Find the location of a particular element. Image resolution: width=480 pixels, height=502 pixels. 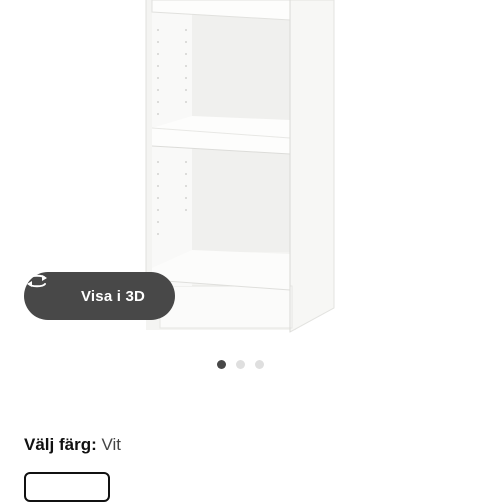

color-swatch-white is located at coordinates (67, 487).